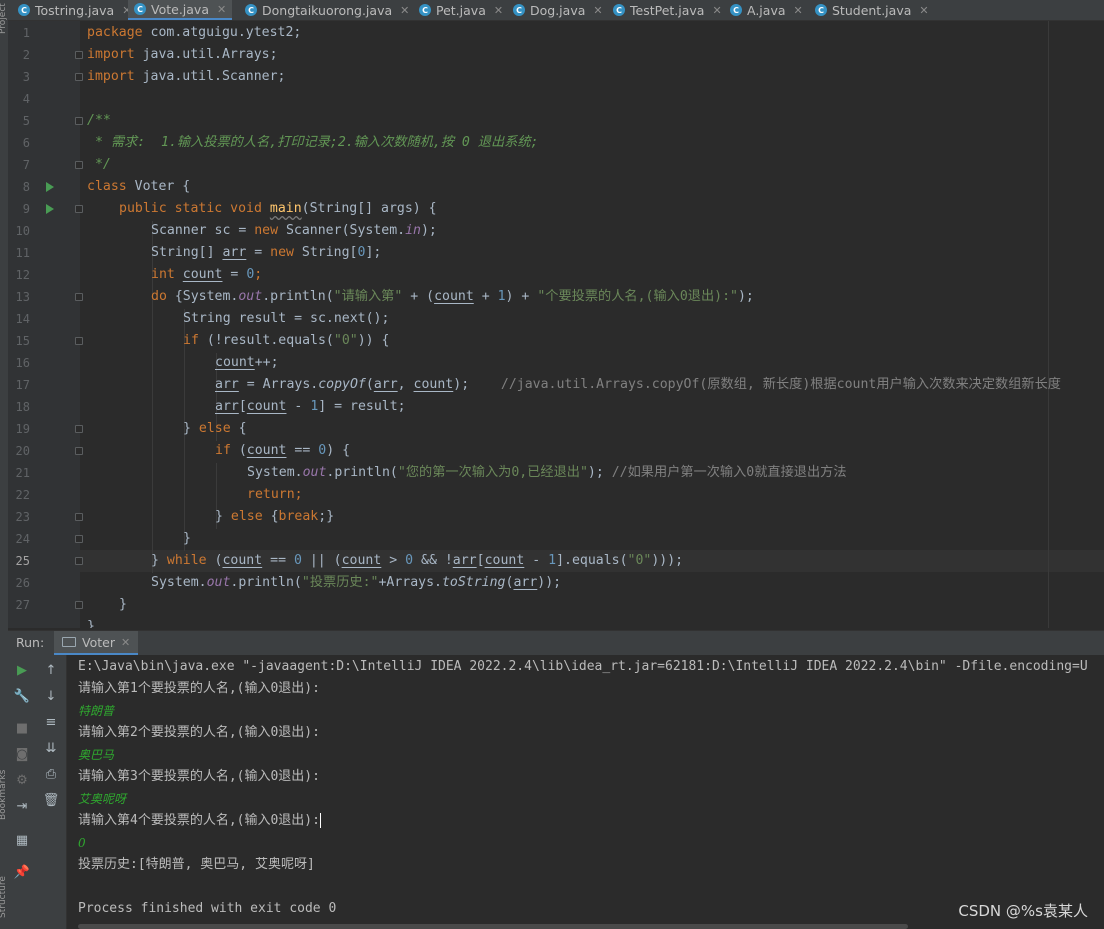 The height and width of the screenshot is (929, 1104). What do you see at coordinates (766, 10) in the screenshot?
I see `tab-a: C A.java ✕` at bounding box center [766, 10].